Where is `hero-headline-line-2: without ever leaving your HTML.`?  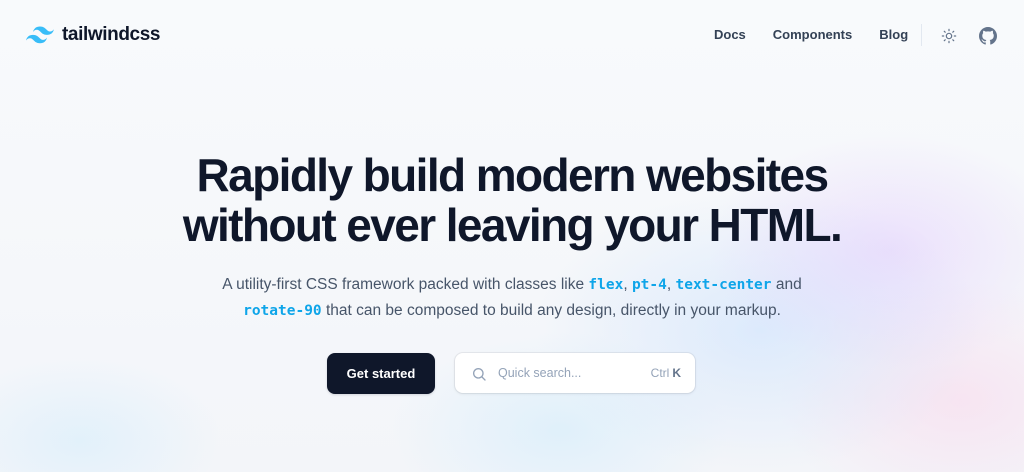 hero-headline-line-2: without ever leaving your HTML. is located at coordinates (512, 225).